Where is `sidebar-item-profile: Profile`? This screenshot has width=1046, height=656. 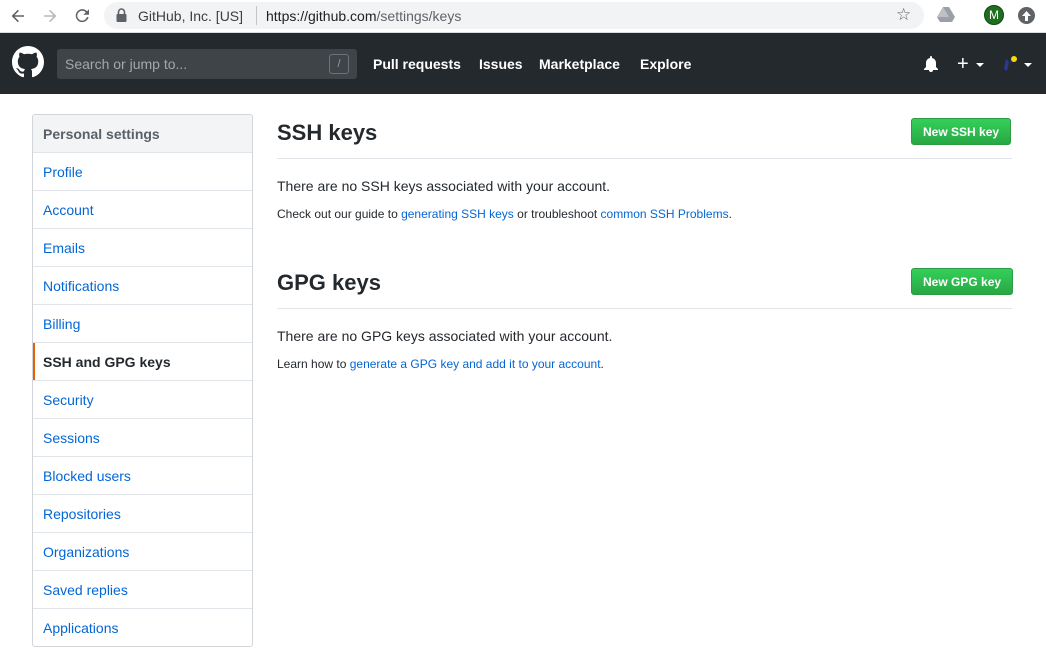 sidebar-item-profile: Profile is located at coordinates (142, 172).